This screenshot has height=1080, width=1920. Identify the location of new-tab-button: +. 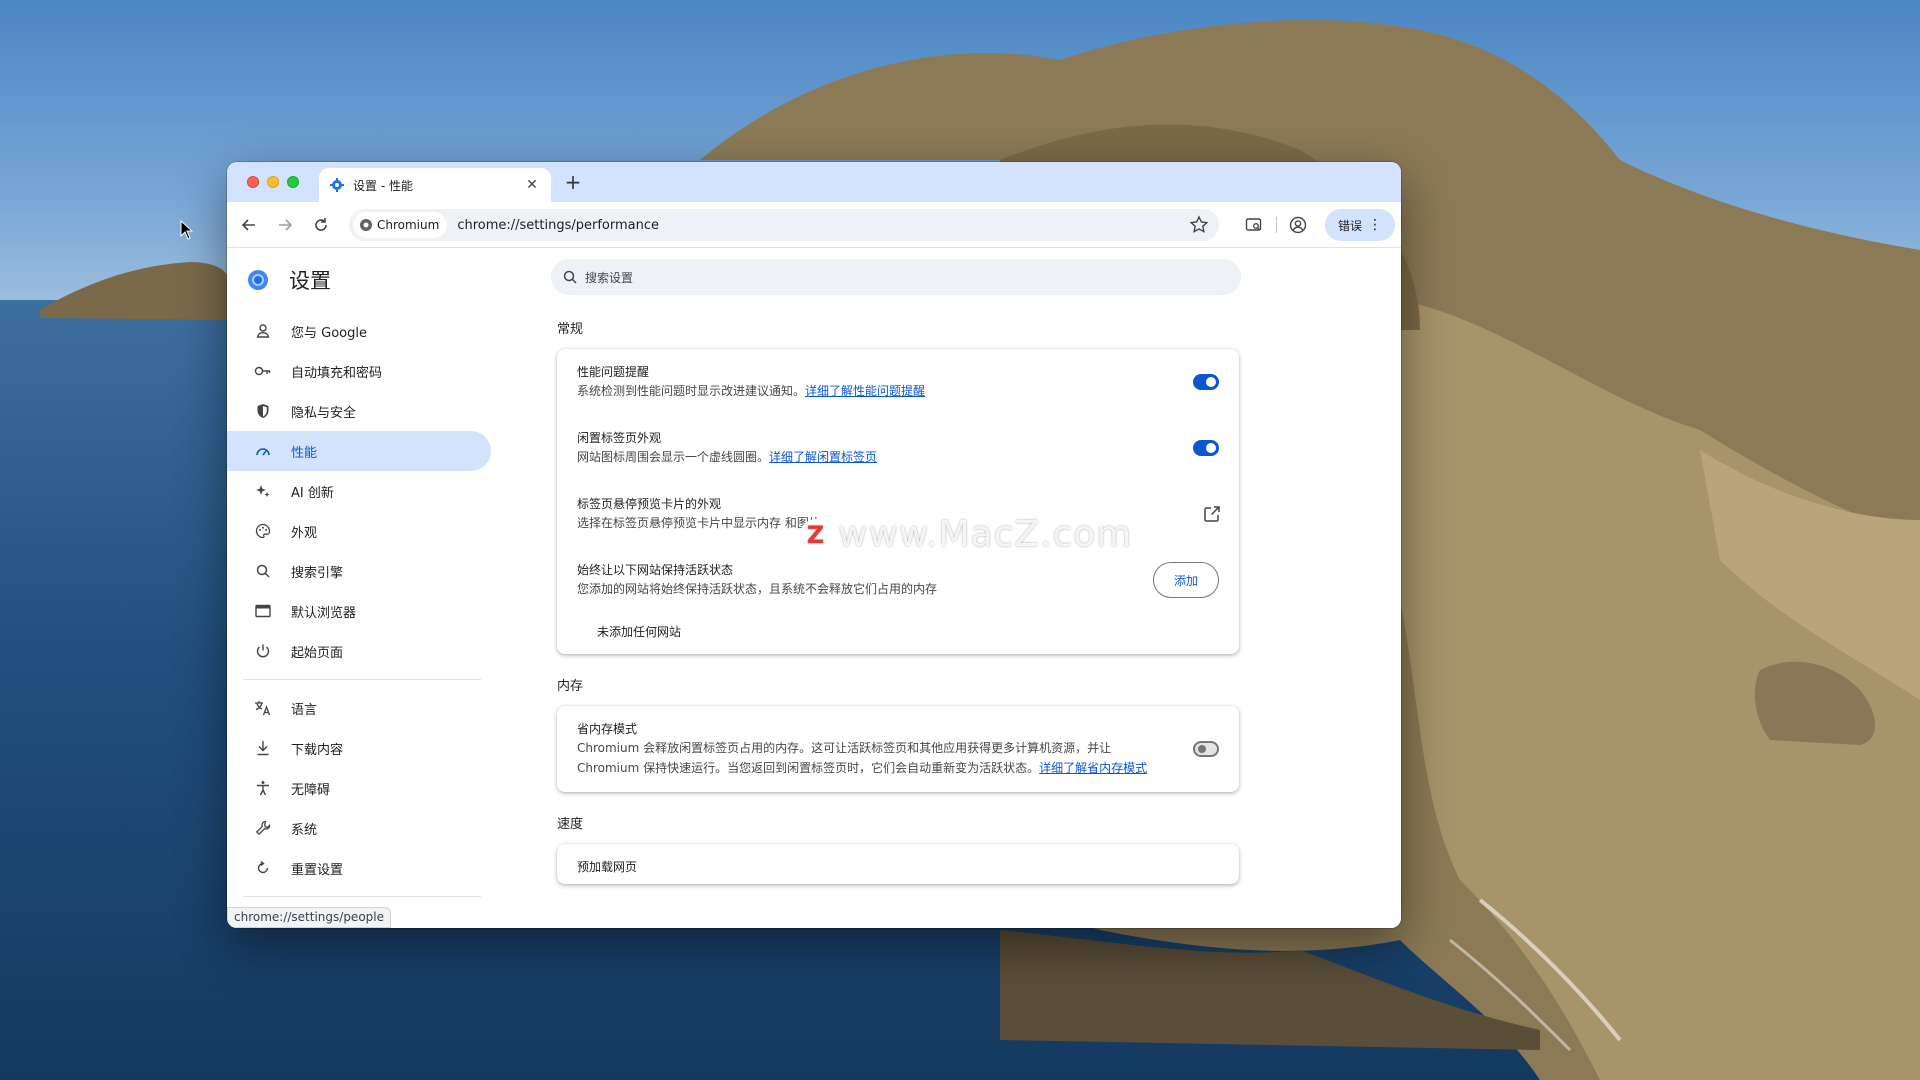
(573, 182).